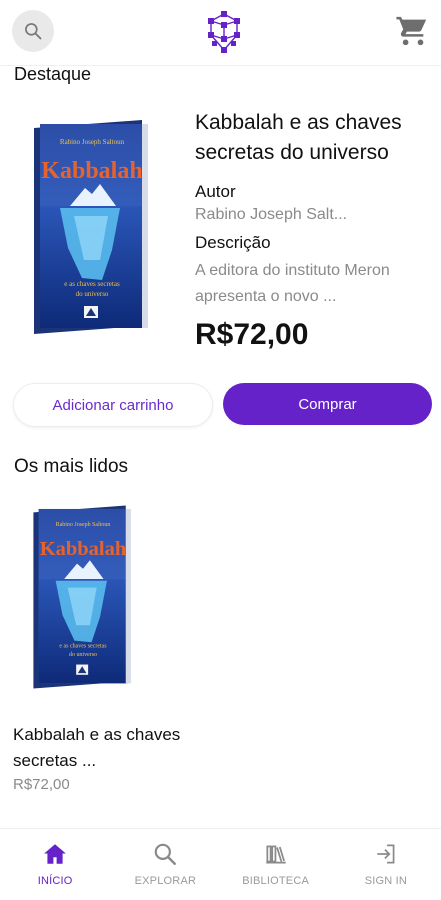 The width and height of the screenshot is (441, 900). I want to click on description-label: Descrição, so click(233, 242).